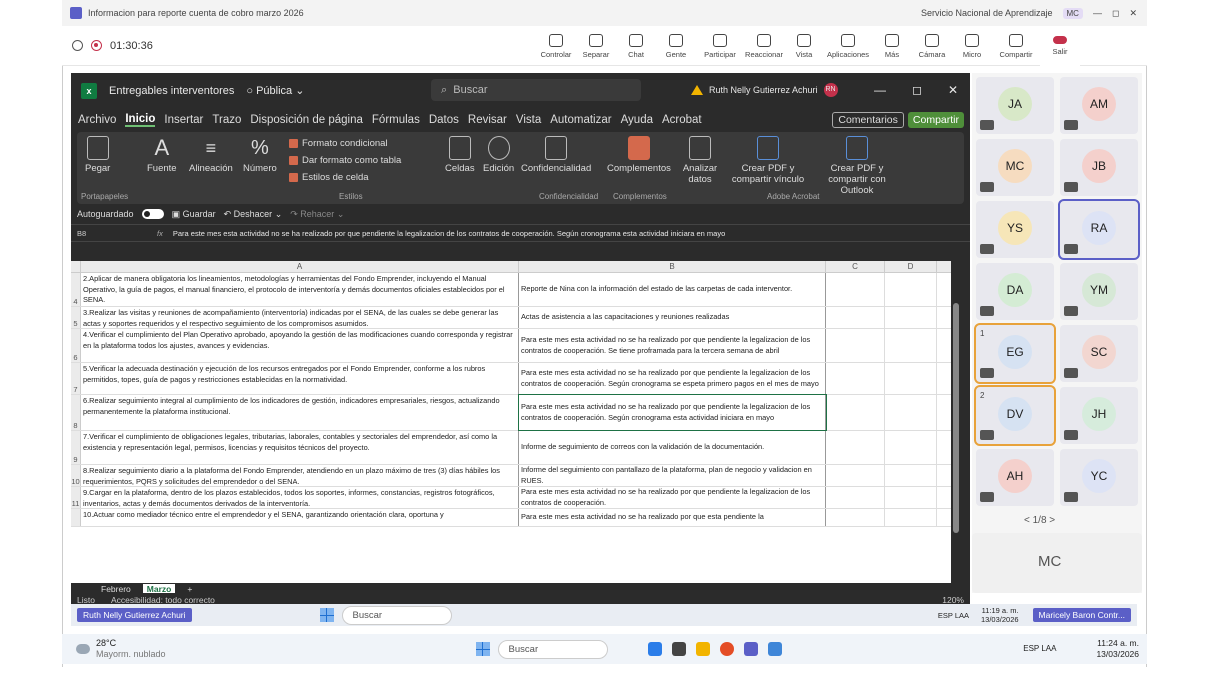 This screenshot has height=693, width=1209. What do you see at coordinates (774, 649) in the screenshot?
I see `app-icon` at bounding box center [774, 649].